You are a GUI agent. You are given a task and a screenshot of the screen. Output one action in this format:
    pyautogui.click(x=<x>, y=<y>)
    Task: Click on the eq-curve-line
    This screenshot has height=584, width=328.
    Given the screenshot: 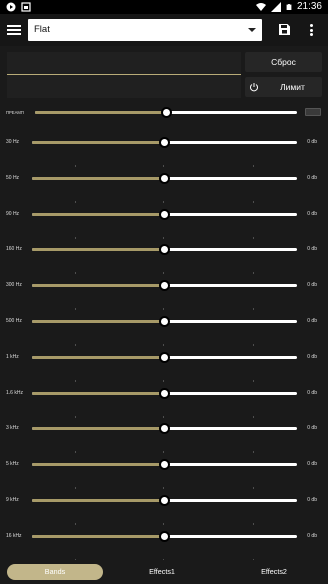 What is the action you would take?
    pyautogui.click(x=124, y=74)
    